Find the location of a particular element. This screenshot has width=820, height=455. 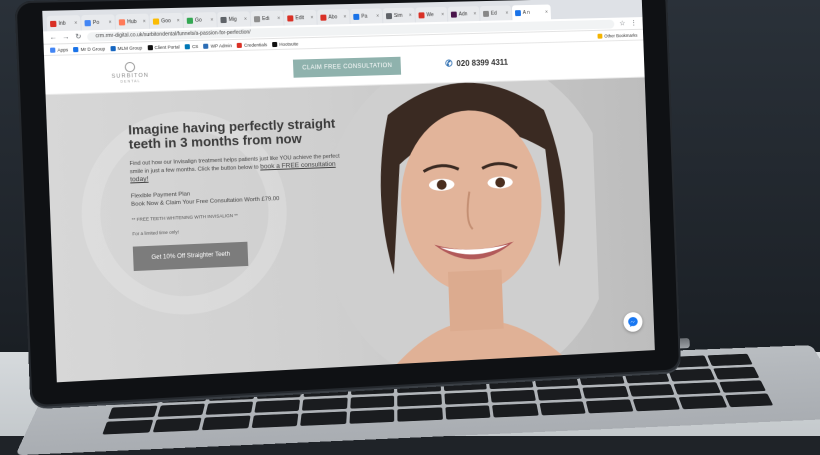

browser-tab: Goo × is located at coordinates (166, 20).